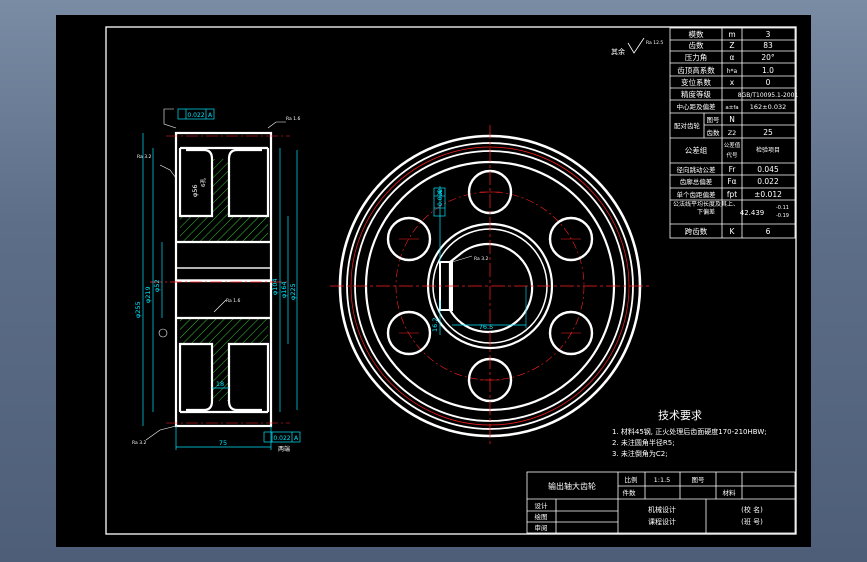  I want to click on roughness-value: Ra 12.5, so click(654, 43).